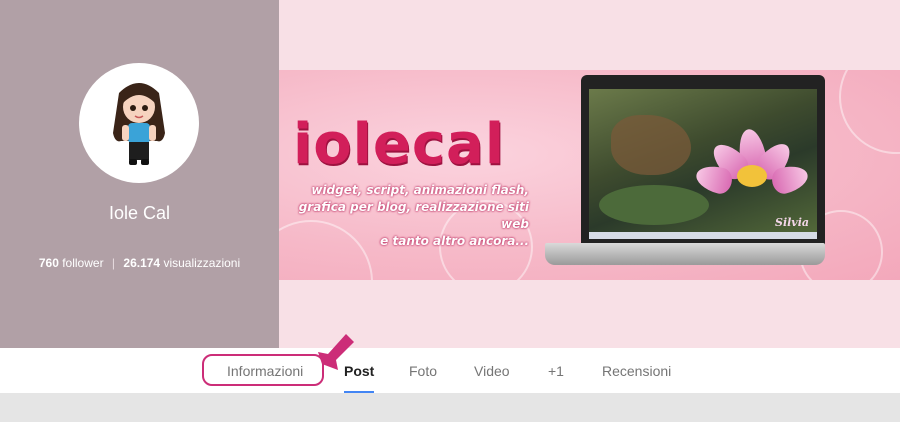 The image size is (900, 422). What do you see at coordinates (420, 190) in the screenshot?
I see `tagline-line-1: widget, script, animazioni flash,` at bounding box center [420, 190].